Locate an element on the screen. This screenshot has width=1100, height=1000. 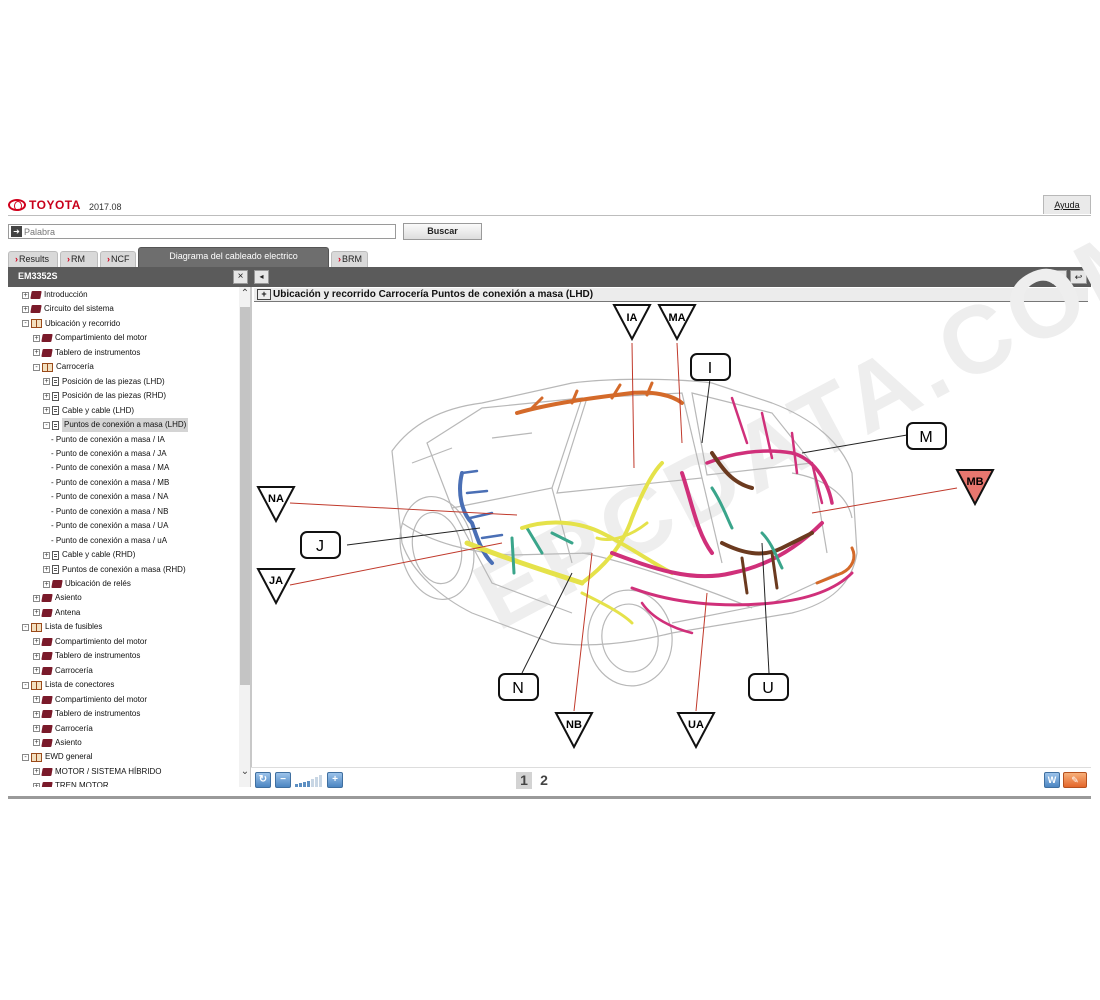
label-j: J is located at coordinates (320, 545).